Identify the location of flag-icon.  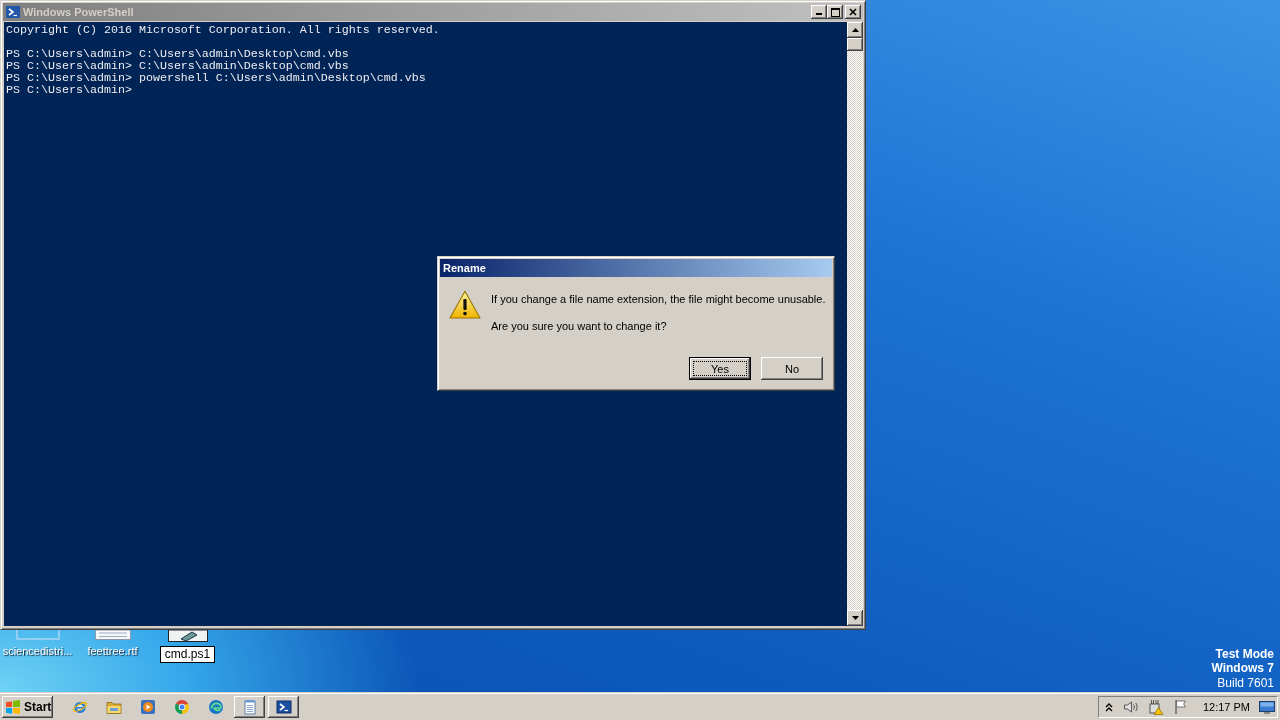
(1180, 707).